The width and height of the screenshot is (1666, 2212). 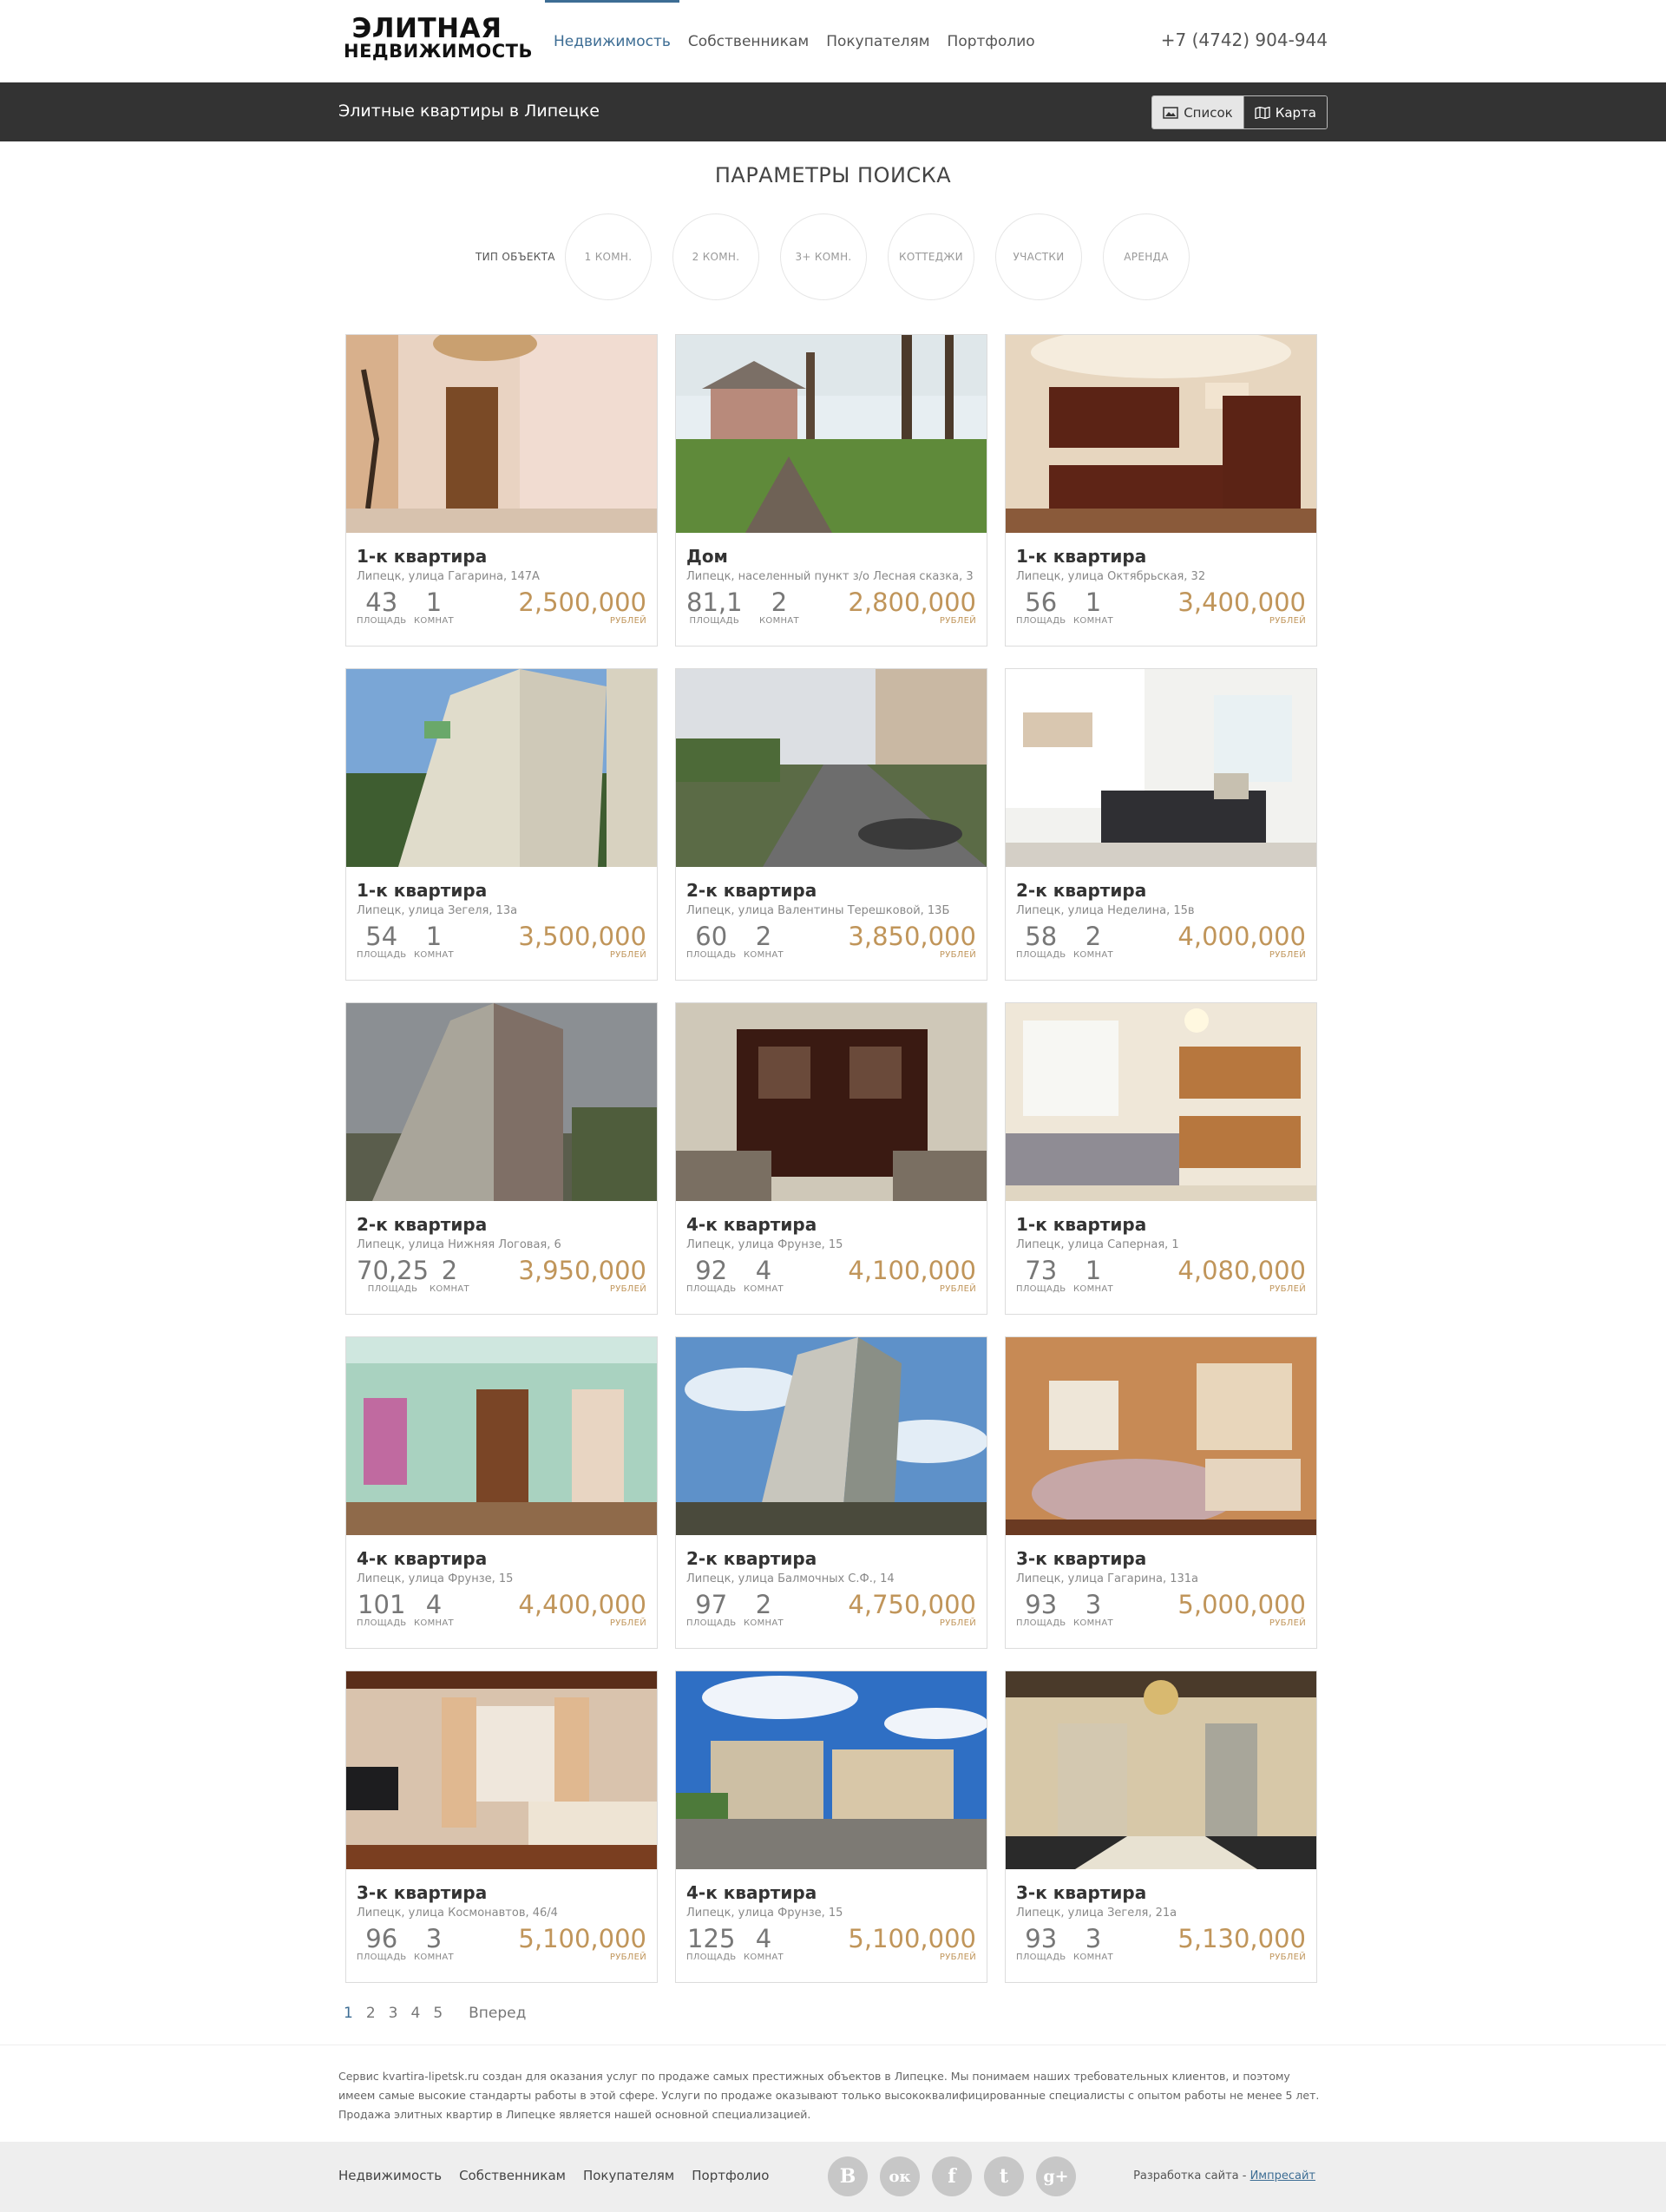 I want to click on nav-item-portfolio: Портфолио, so click(x=991, y=41).